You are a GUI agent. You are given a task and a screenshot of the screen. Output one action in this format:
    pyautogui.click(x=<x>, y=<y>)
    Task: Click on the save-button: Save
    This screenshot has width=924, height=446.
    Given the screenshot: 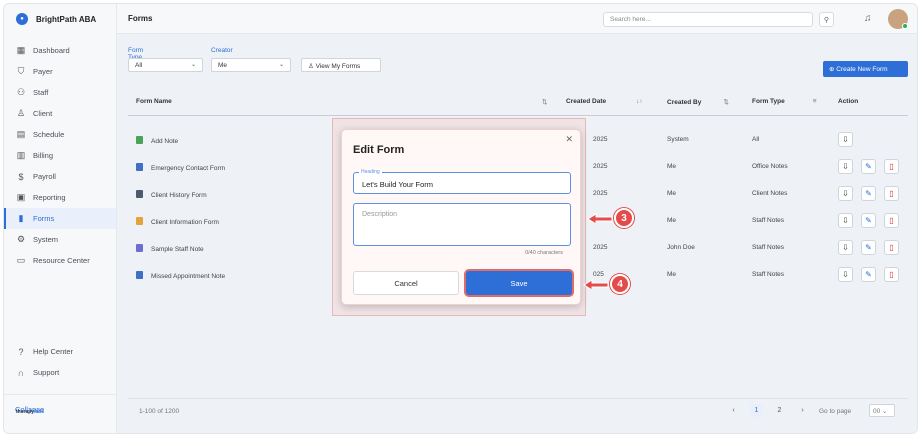 What is the action you would take?
    pyautogui.click(x=519, y=283)
    